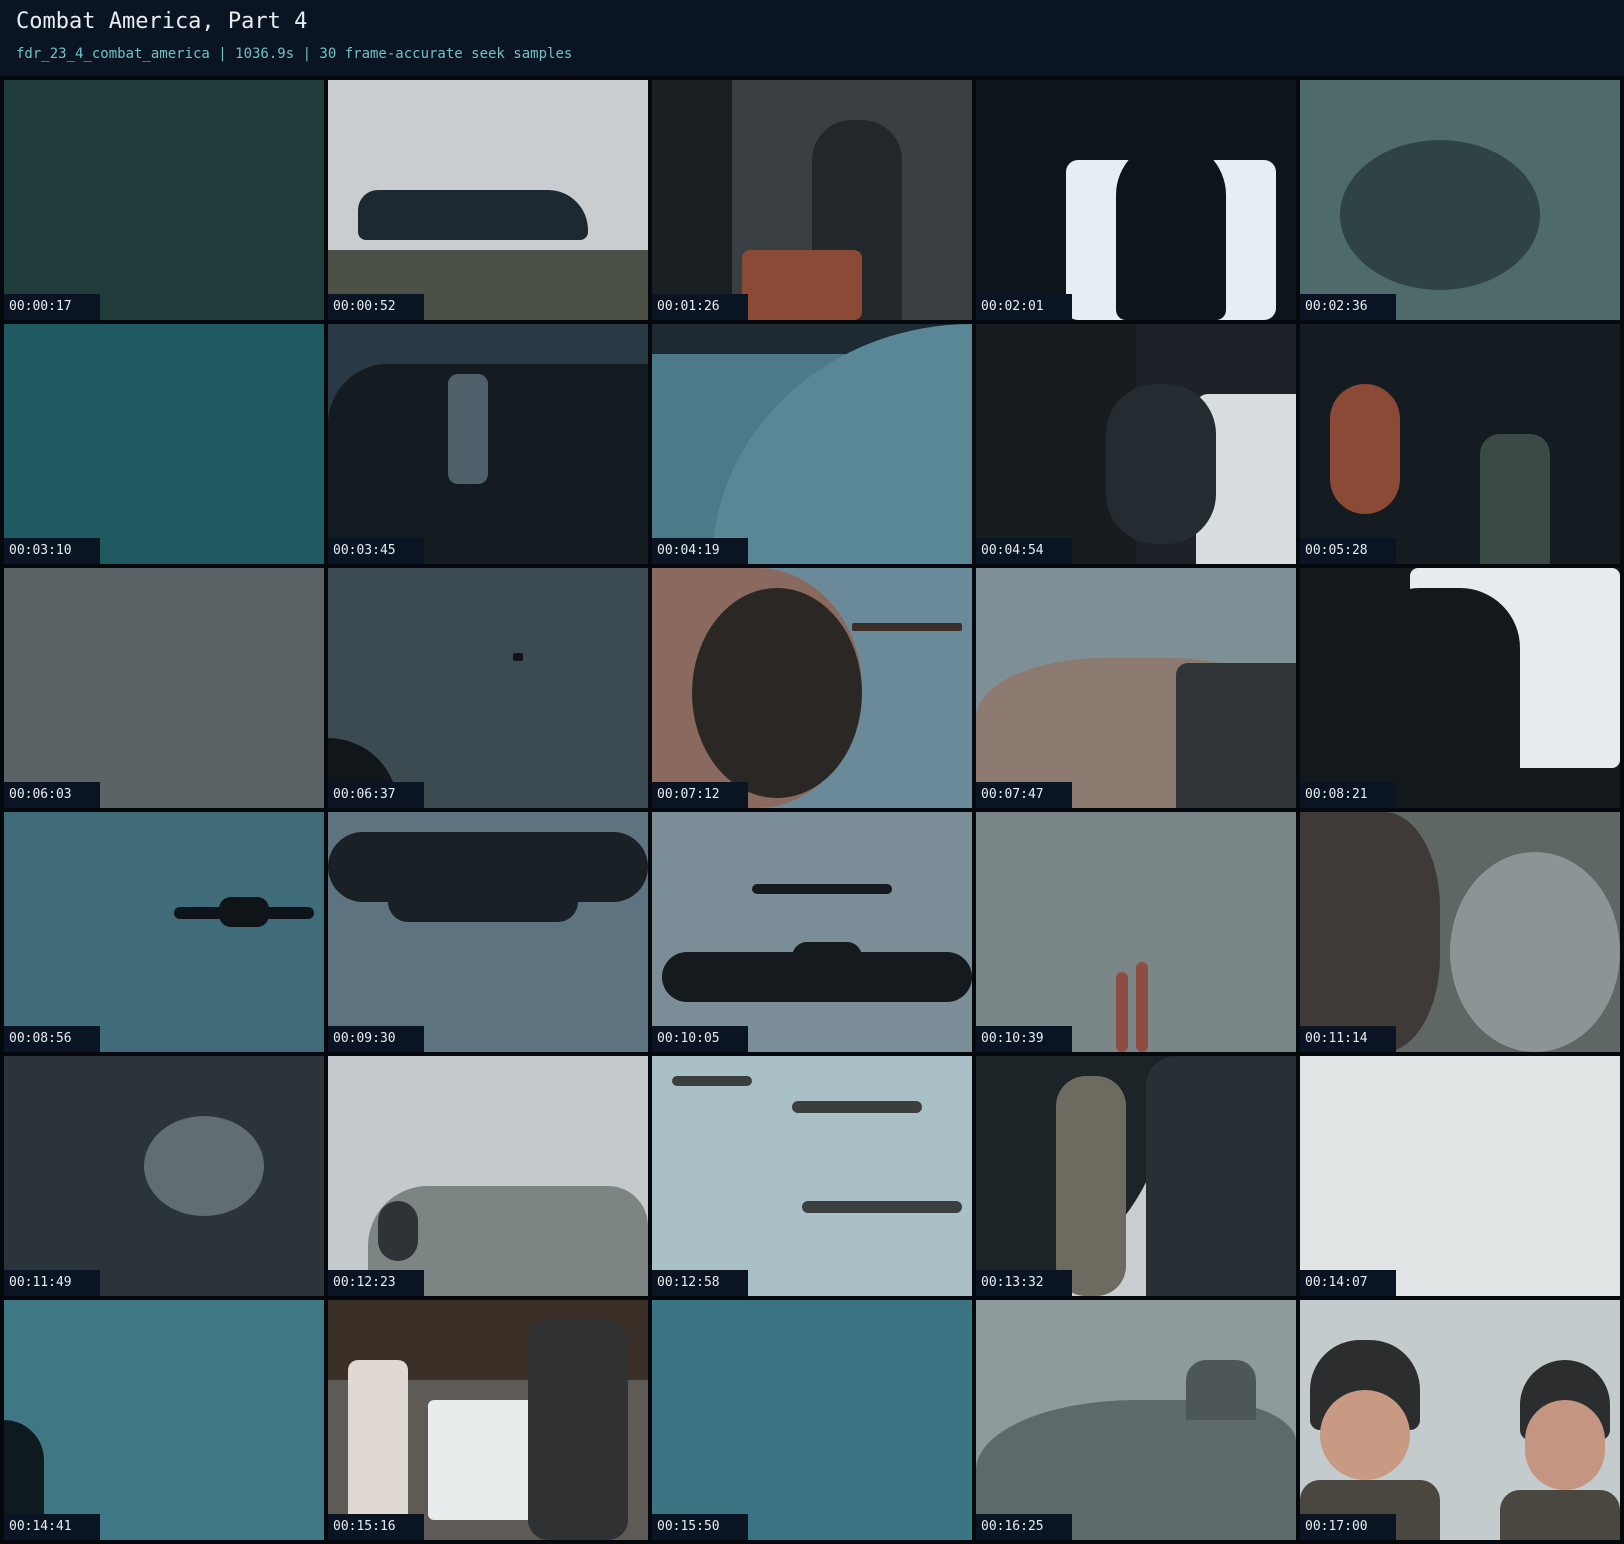 The image size is (1624, 1544). I want to click on frame-thumbnail: 00:11:49, so click(164, 1176).